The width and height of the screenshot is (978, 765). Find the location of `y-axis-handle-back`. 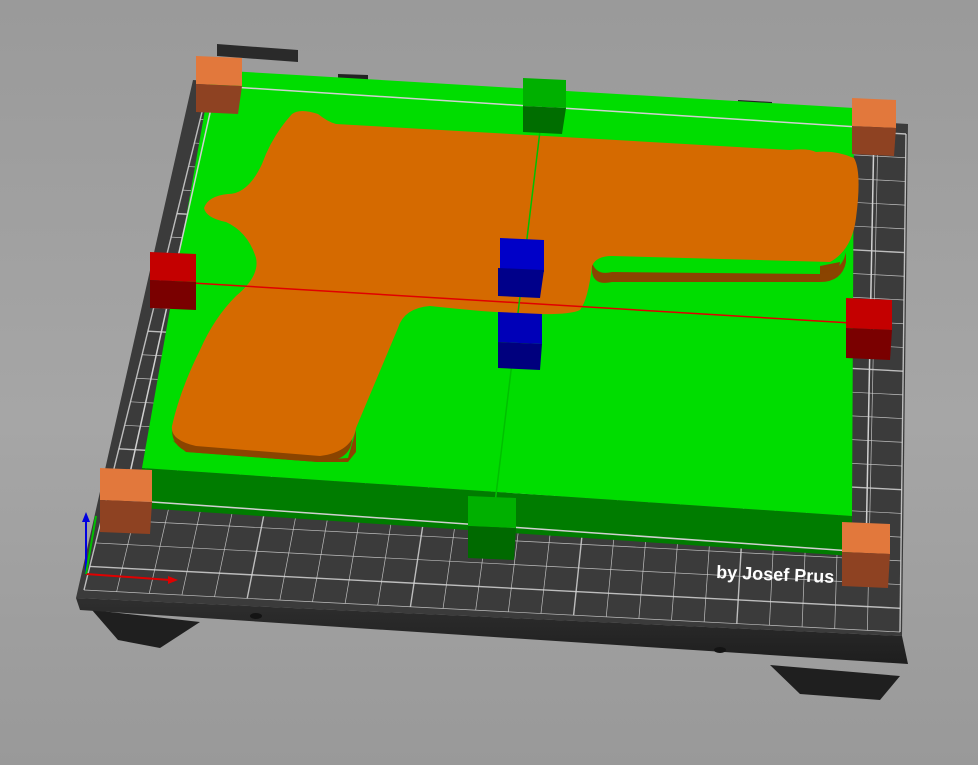

y-axis-handle-back is located at coordinates (544, 106).